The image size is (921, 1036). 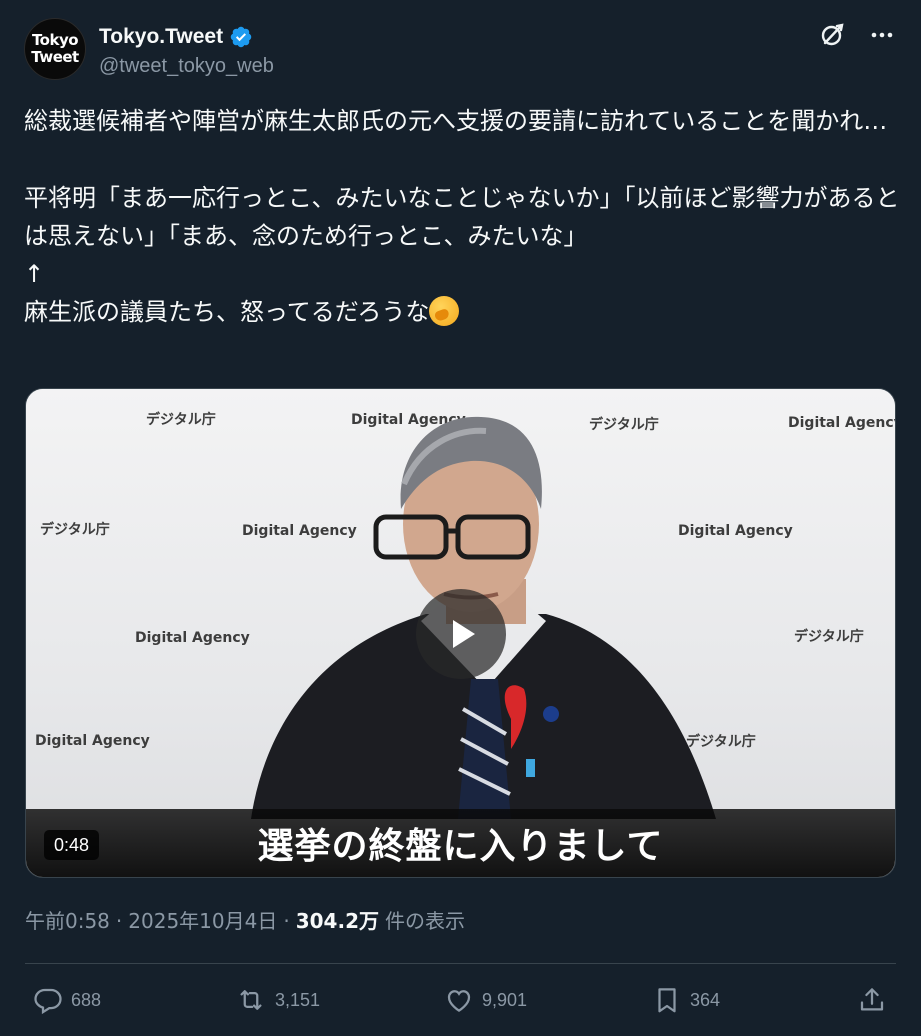 I want to click on share-button, so click(x=872, y=1000).